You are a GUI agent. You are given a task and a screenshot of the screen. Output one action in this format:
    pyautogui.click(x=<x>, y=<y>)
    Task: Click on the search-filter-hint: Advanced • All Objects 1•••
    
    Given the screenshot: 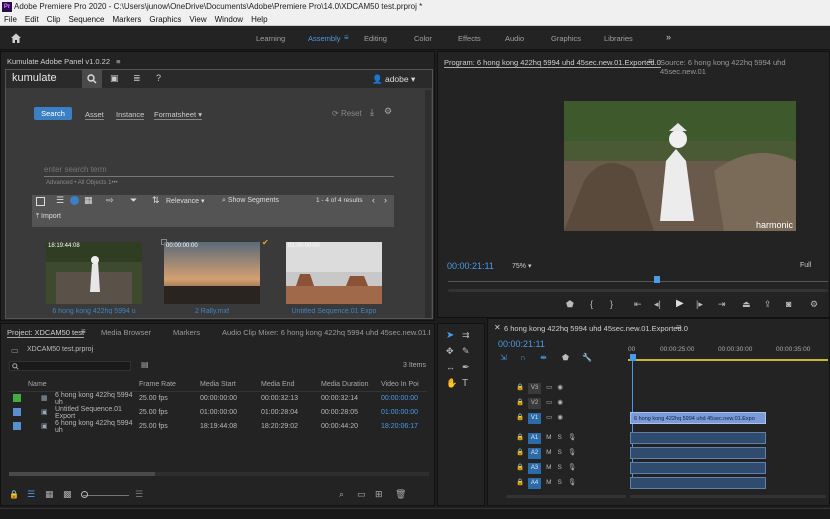 What is the action you would take?
    pyautogui.click(x=82, y=183)
    